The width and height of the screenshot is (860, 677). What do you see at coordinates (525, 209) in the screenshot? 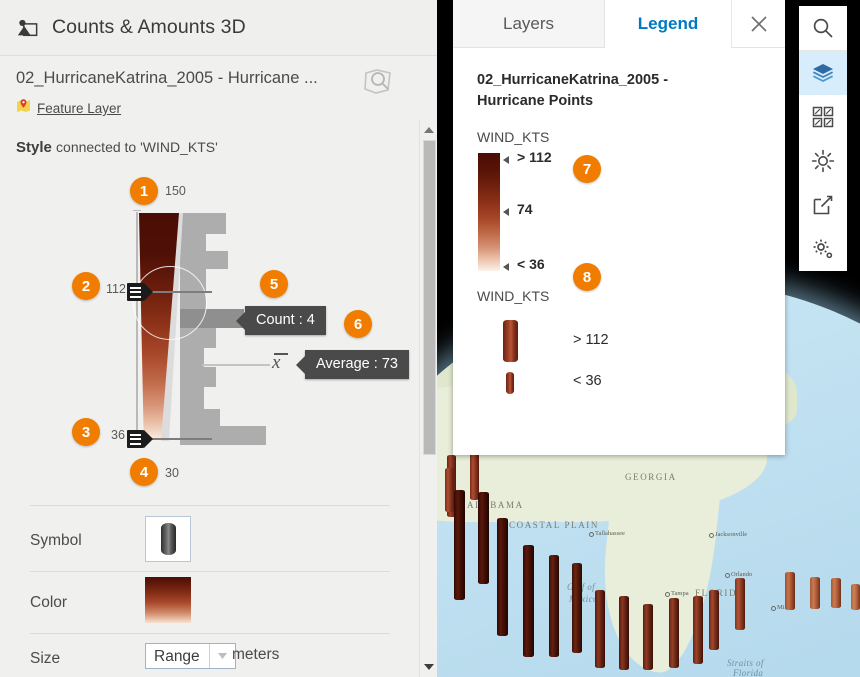
I see `ramp-stop-label: 74` at bounding box center [525, 209].